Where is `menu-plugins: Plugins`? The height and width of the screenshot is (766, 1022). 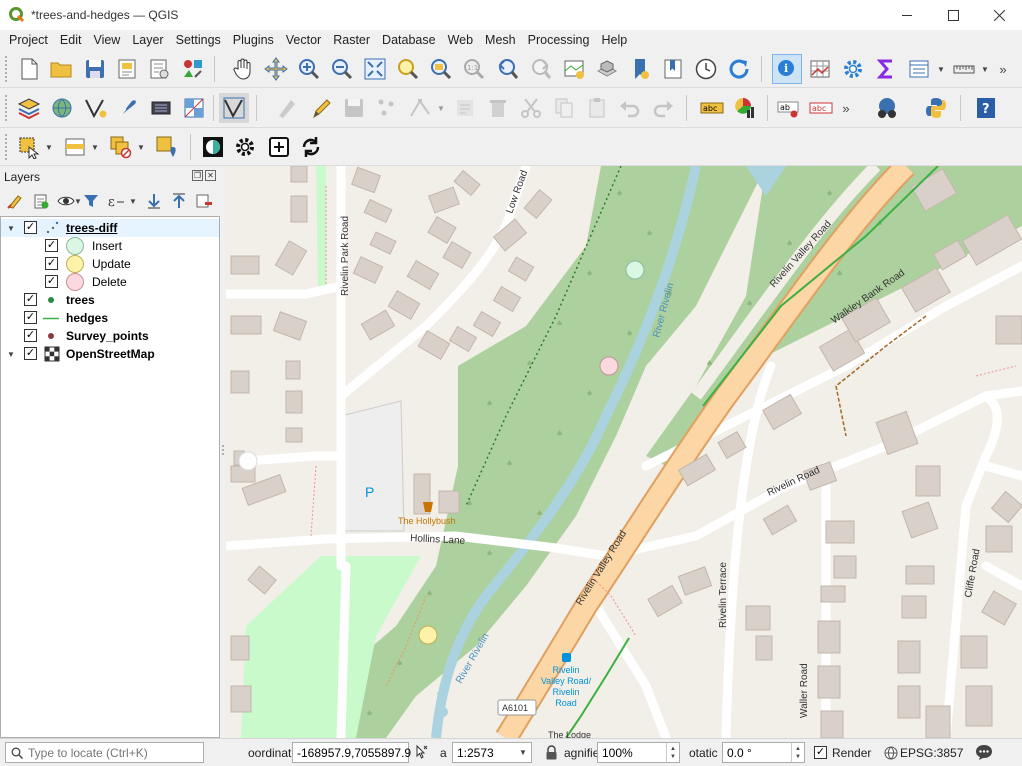 menu-plugins: Plugins is located at coordinates (253, 40).